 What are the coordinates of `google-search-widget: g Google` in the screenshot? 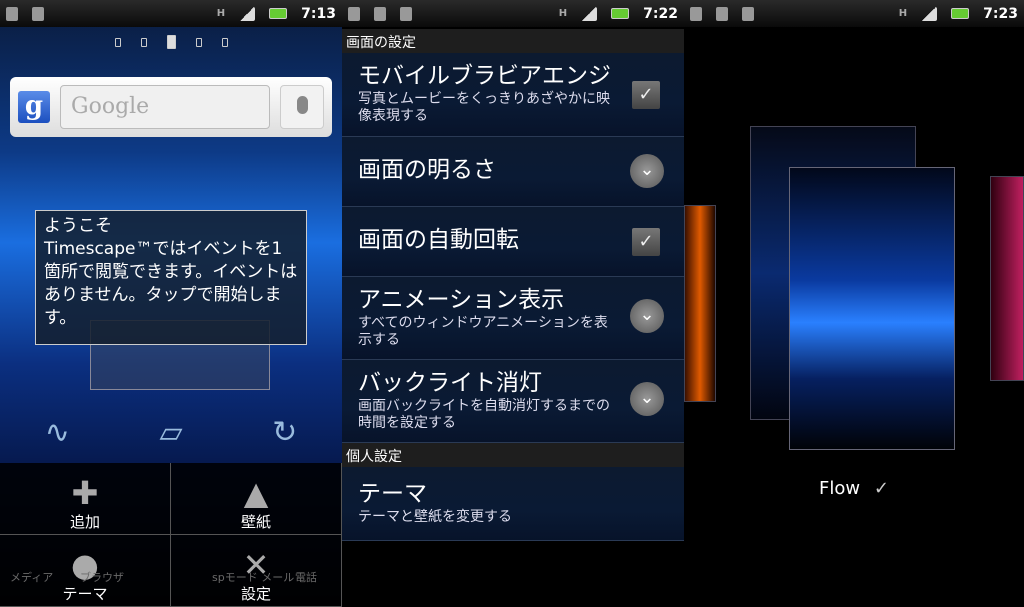 It's located at (171, 107).